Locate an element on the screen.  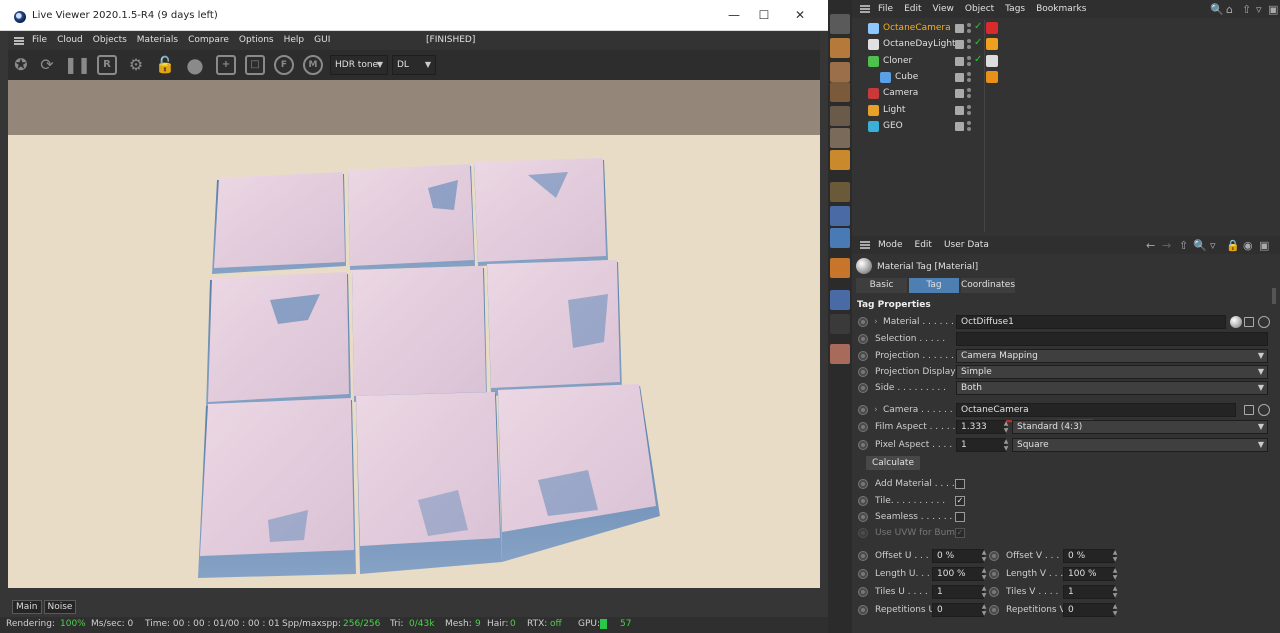
object-name: Camera is located at coordinates (900, 93).